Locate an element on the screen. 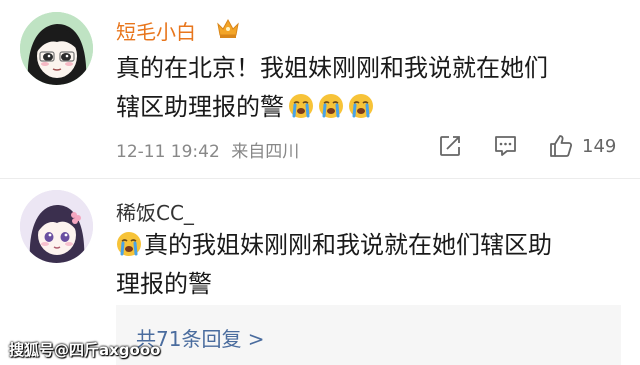 The image size is (640, 365). comment-divider is located at coordinates (320, 178).